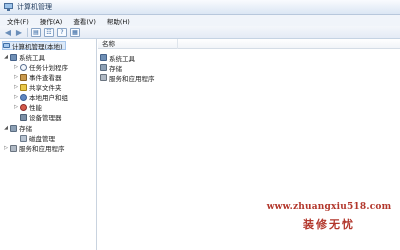 The image size is (400, 250). I want to click on tree-item-label: 计算机管理(本地), so click(37, 46).